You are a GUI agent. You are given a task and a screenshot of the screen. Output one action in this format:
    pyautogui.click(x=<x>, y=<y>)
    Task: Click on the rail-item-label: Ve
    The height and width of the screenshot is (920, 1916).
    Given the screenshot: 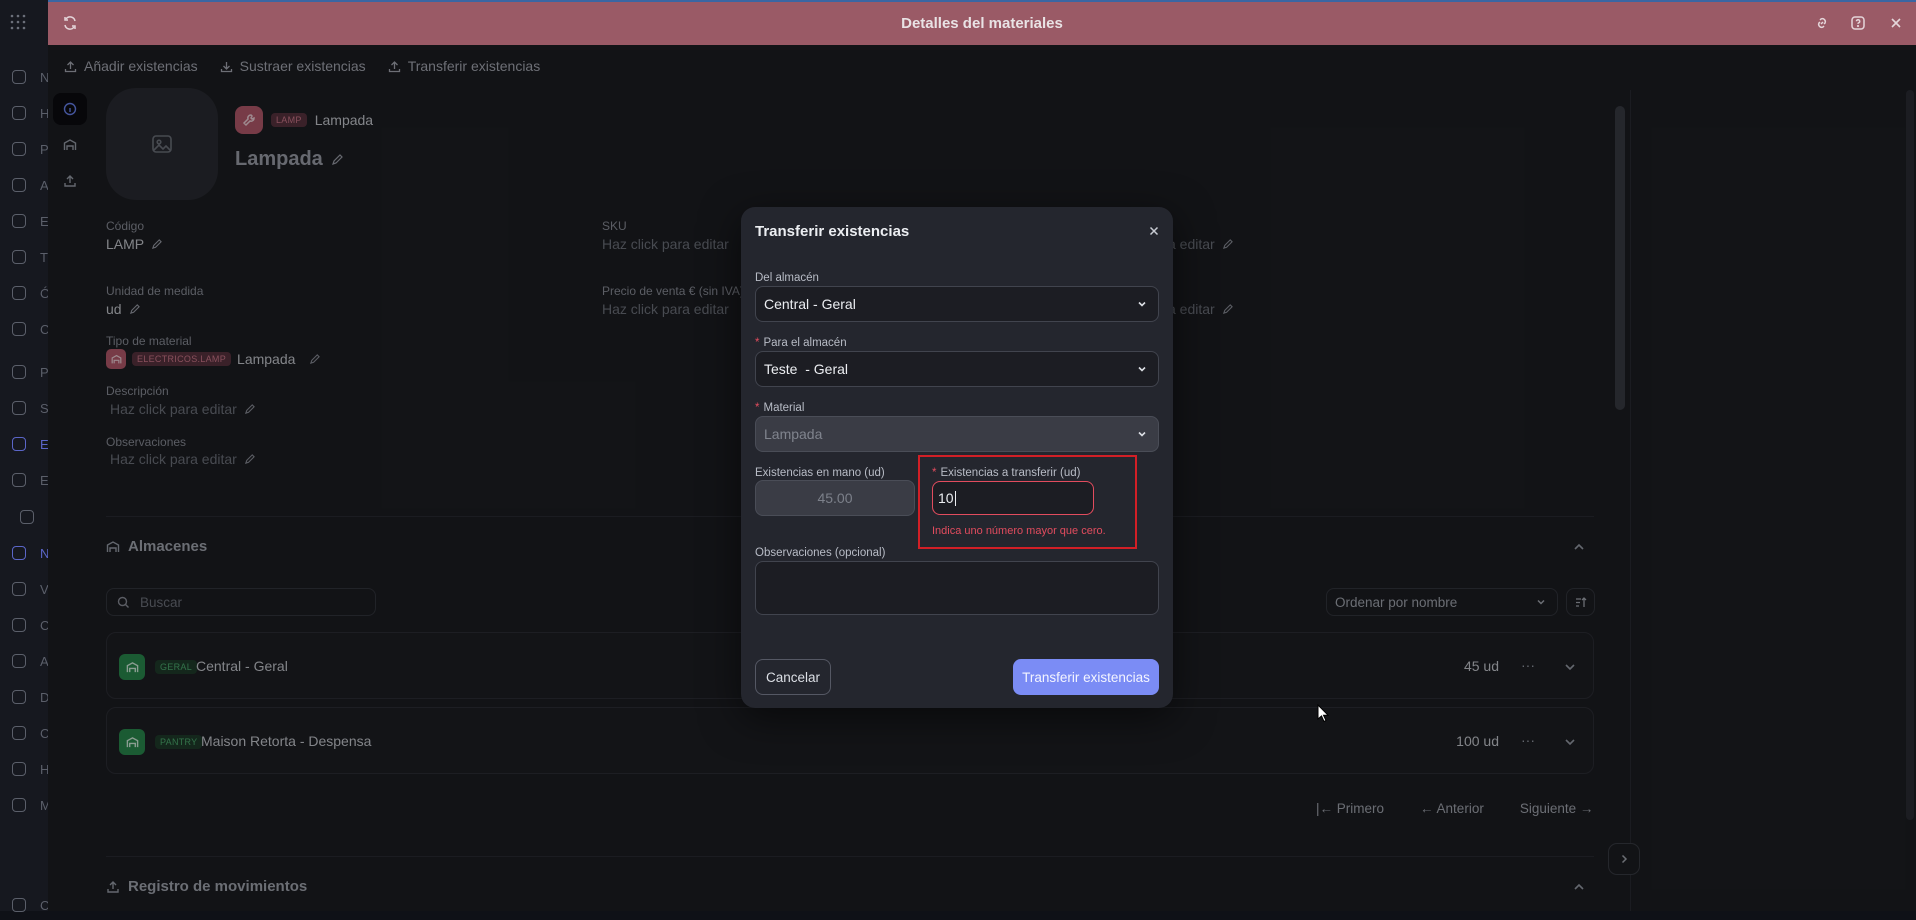 What is the action you would take?
    pyautogui.click(x=44, y=589)
    